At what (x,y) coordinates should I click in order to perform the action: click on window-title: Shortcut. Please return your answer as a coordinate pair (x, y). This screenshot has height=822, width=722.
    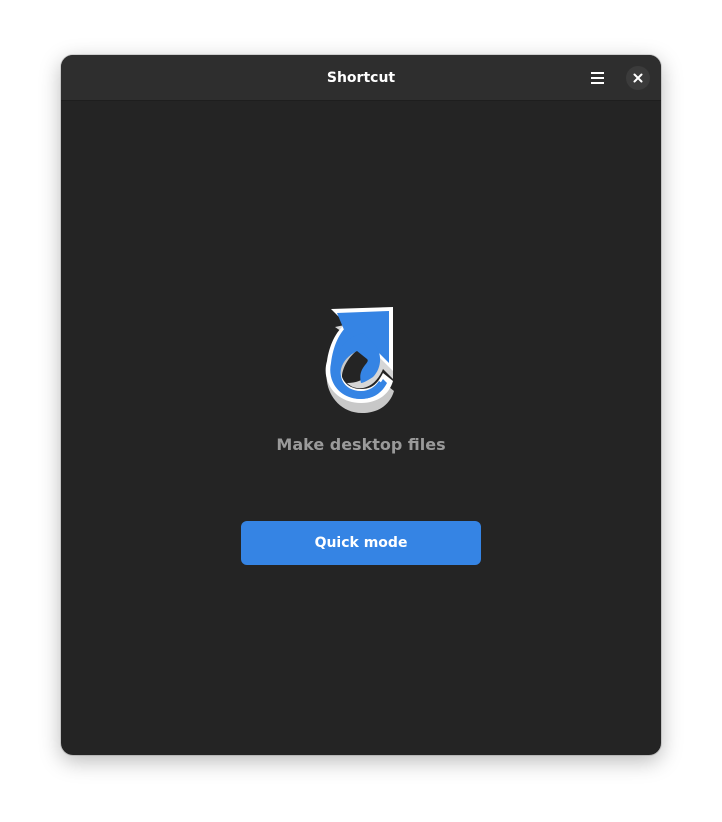
    Looking at the image, I should click on (361, 78).